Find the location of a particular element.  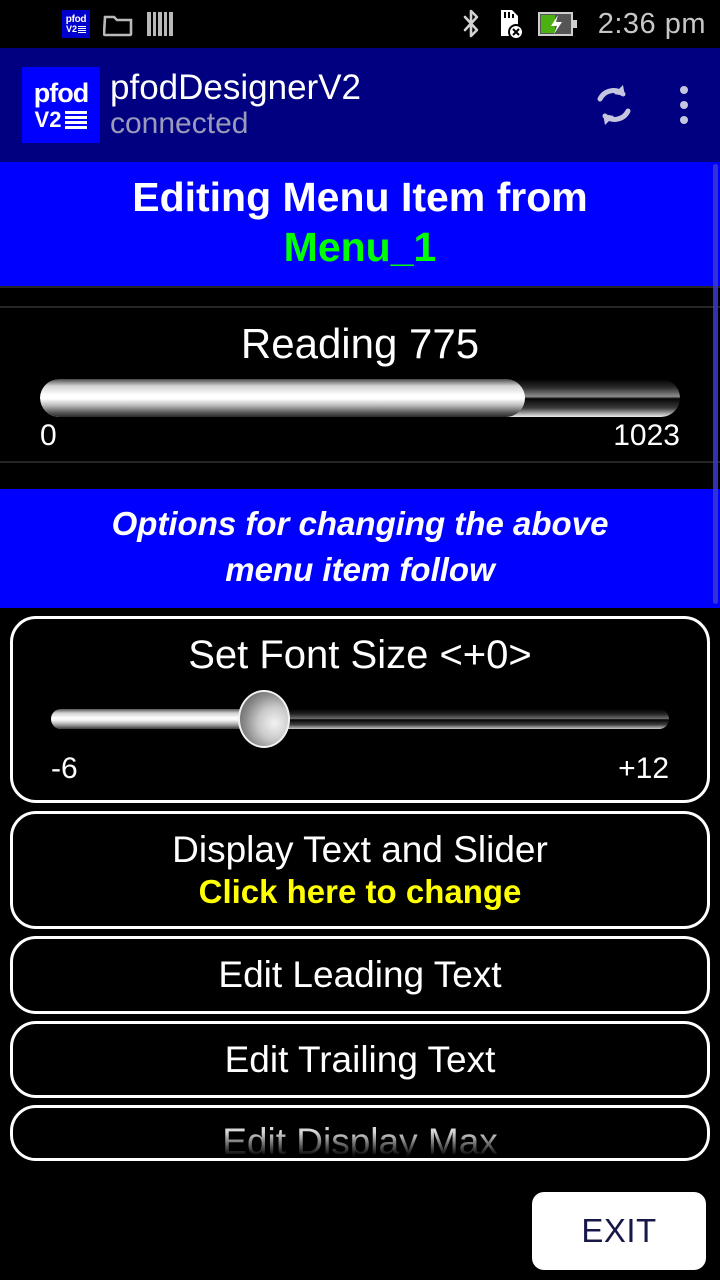

status-bar: pfod V2 2:36 pm is located at coordinates (360, 24).